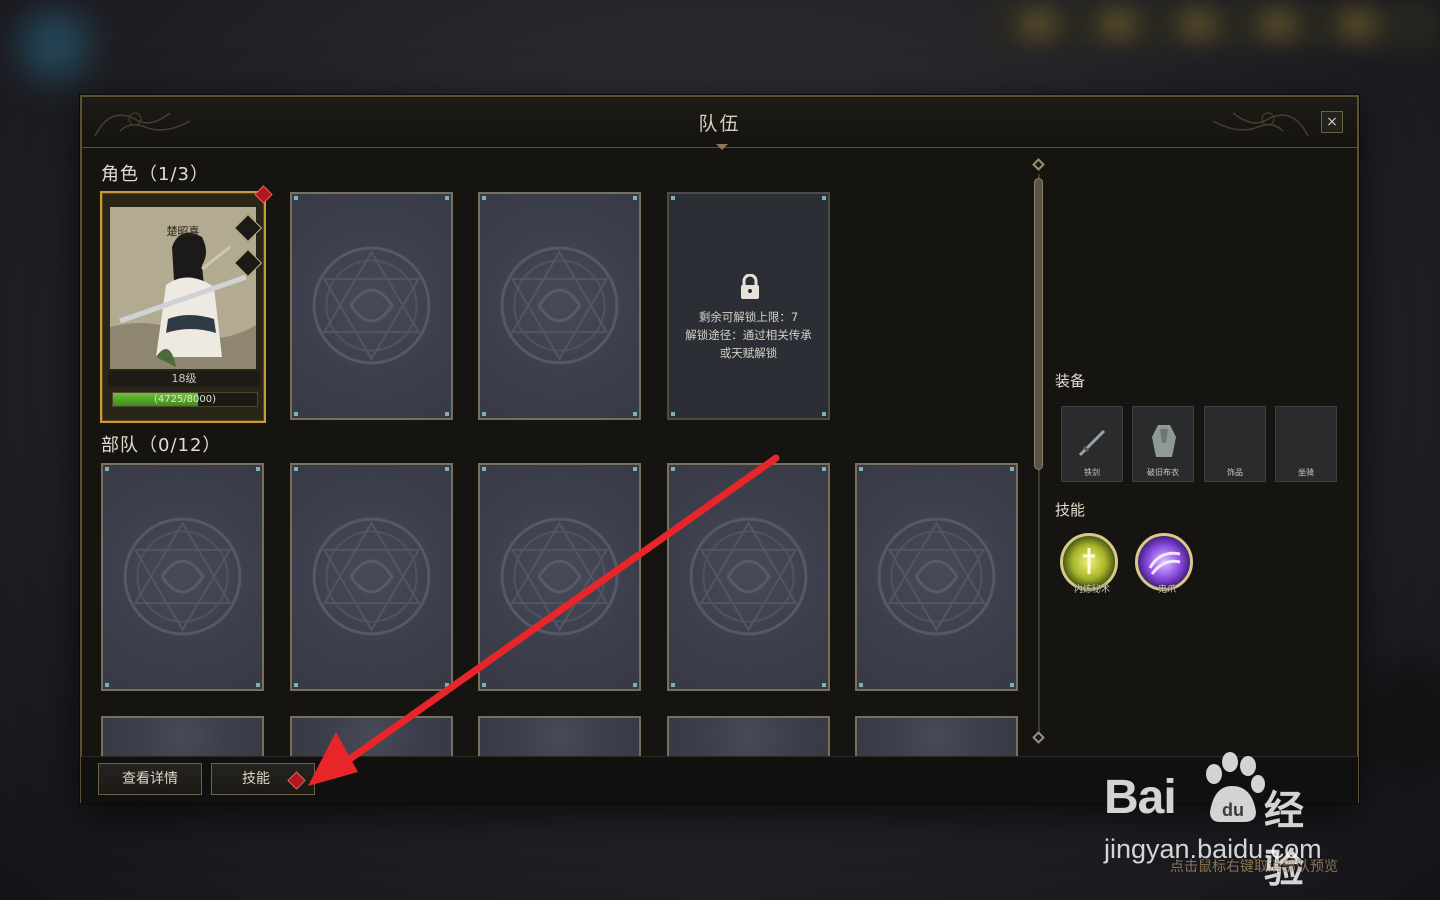 The image size is (1440, 900). What do you see at coordinates (1070, 510) in the screenshot?
I see `skills-title: 技能` at bounding box center [1070, 510].